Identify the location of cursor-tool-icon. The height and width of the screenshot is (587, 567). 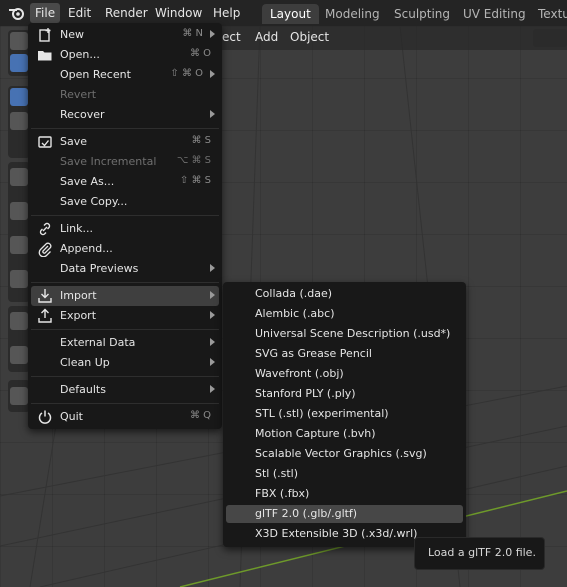
(19, 121).